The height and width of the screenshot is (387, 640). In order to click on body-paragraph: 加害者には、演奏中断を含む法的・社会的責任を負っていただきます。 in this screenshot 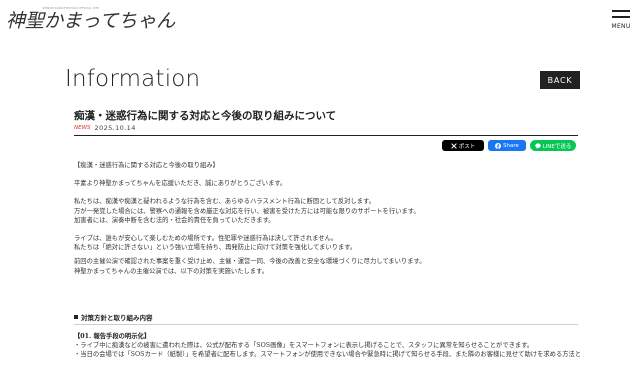, I will do `click(174, 220)`.